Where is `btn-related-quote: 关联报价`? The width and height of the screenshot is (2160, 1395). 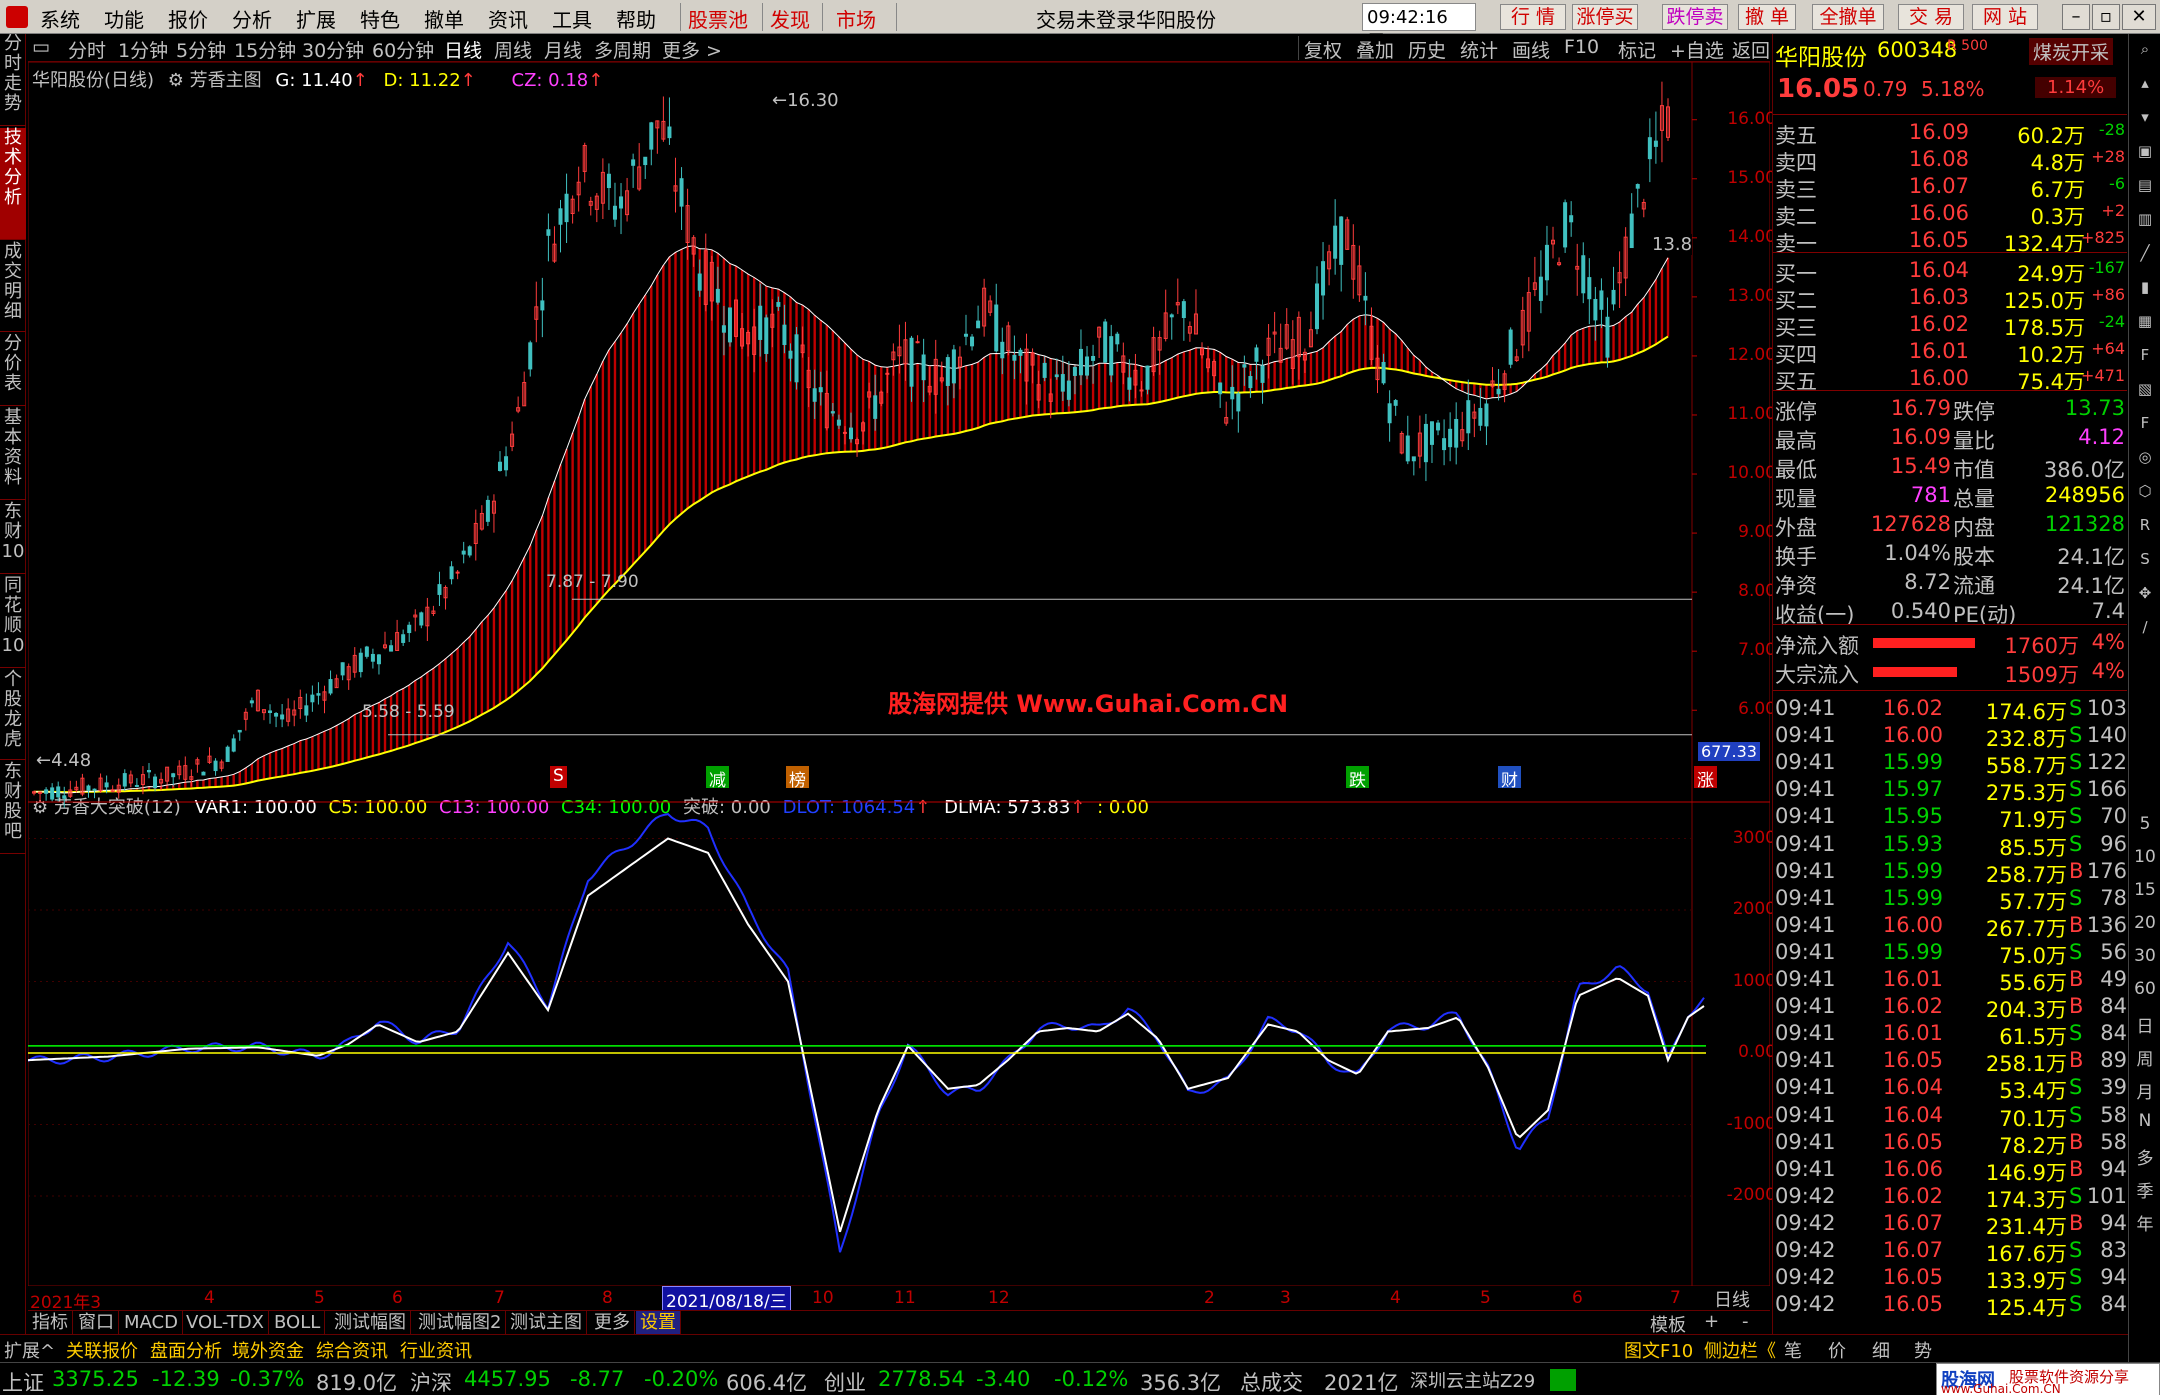 btn-related-quote: 关联报价 is located at coordinates (102, 1350).